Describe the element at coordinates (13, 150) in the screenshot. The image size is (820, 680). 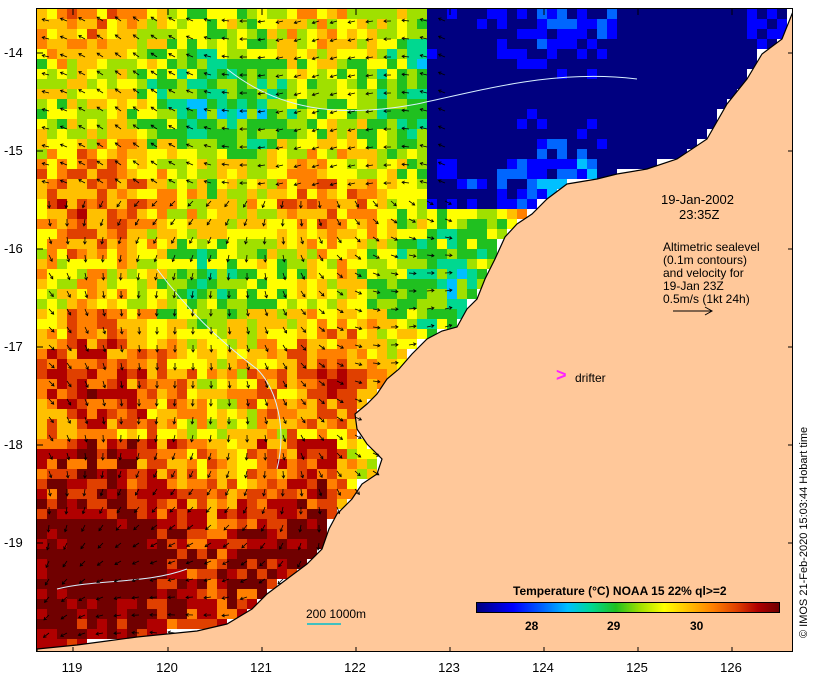
I see `lat-label: -15` at that location.